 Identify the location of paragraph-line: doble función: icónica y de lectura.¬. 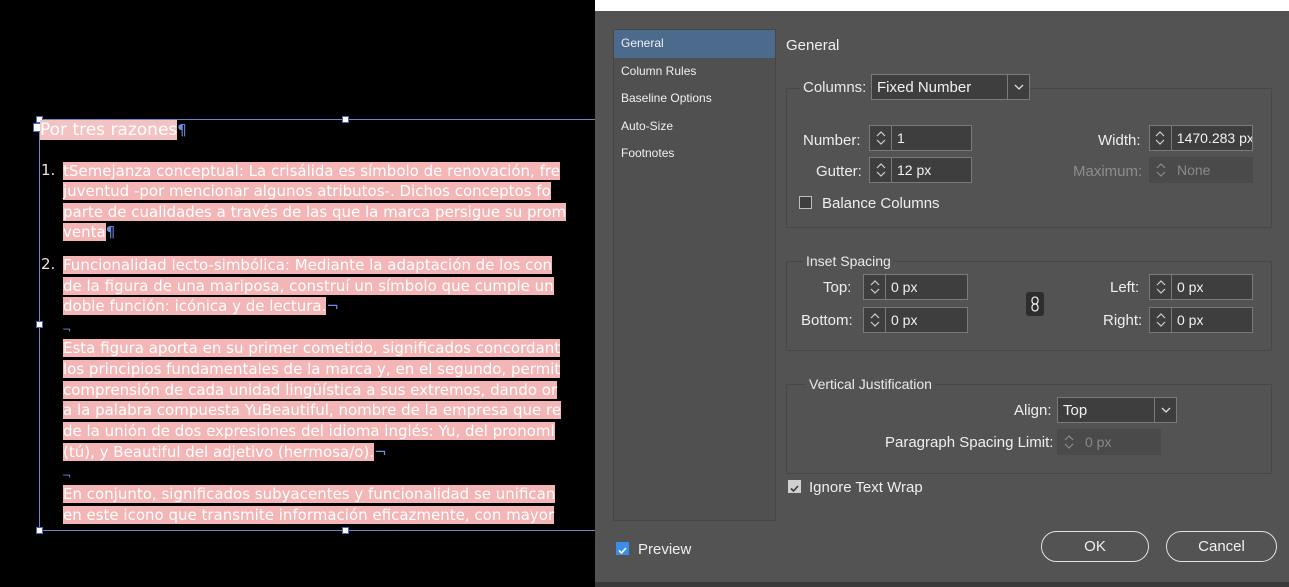
(201, 306).